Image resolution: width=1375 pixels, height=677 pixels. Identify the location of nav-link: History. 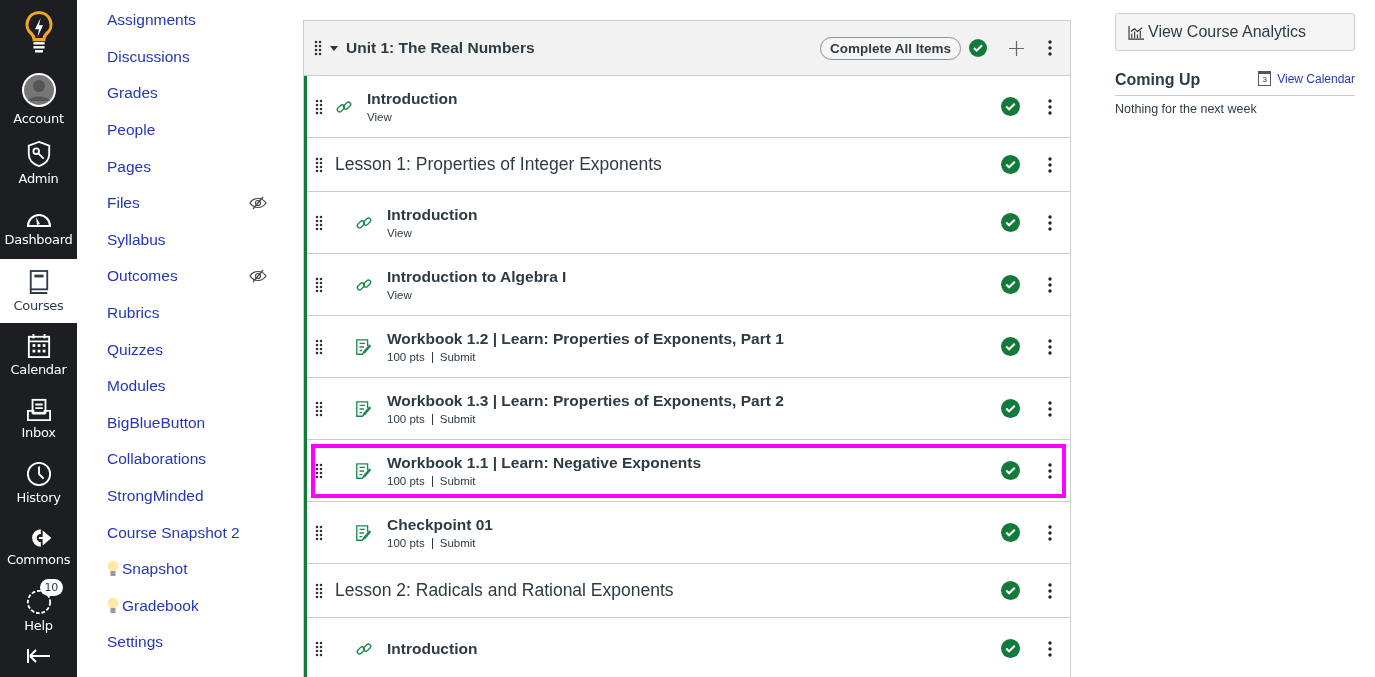
(38, 483).